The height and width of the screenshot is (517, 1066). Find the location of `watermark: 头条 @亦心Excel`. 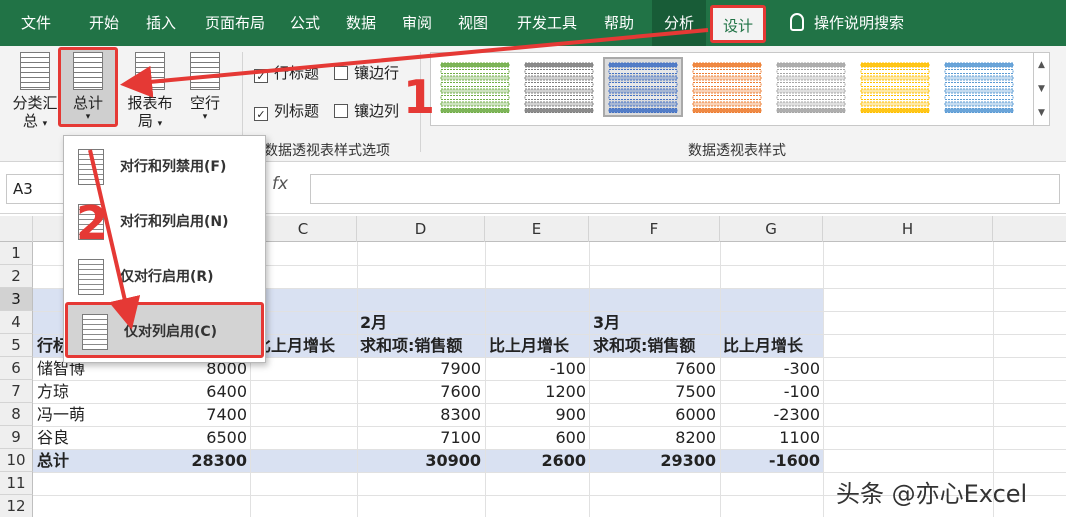

watermark: 头条 @亦心Excel is located at coordinates (932, 494).